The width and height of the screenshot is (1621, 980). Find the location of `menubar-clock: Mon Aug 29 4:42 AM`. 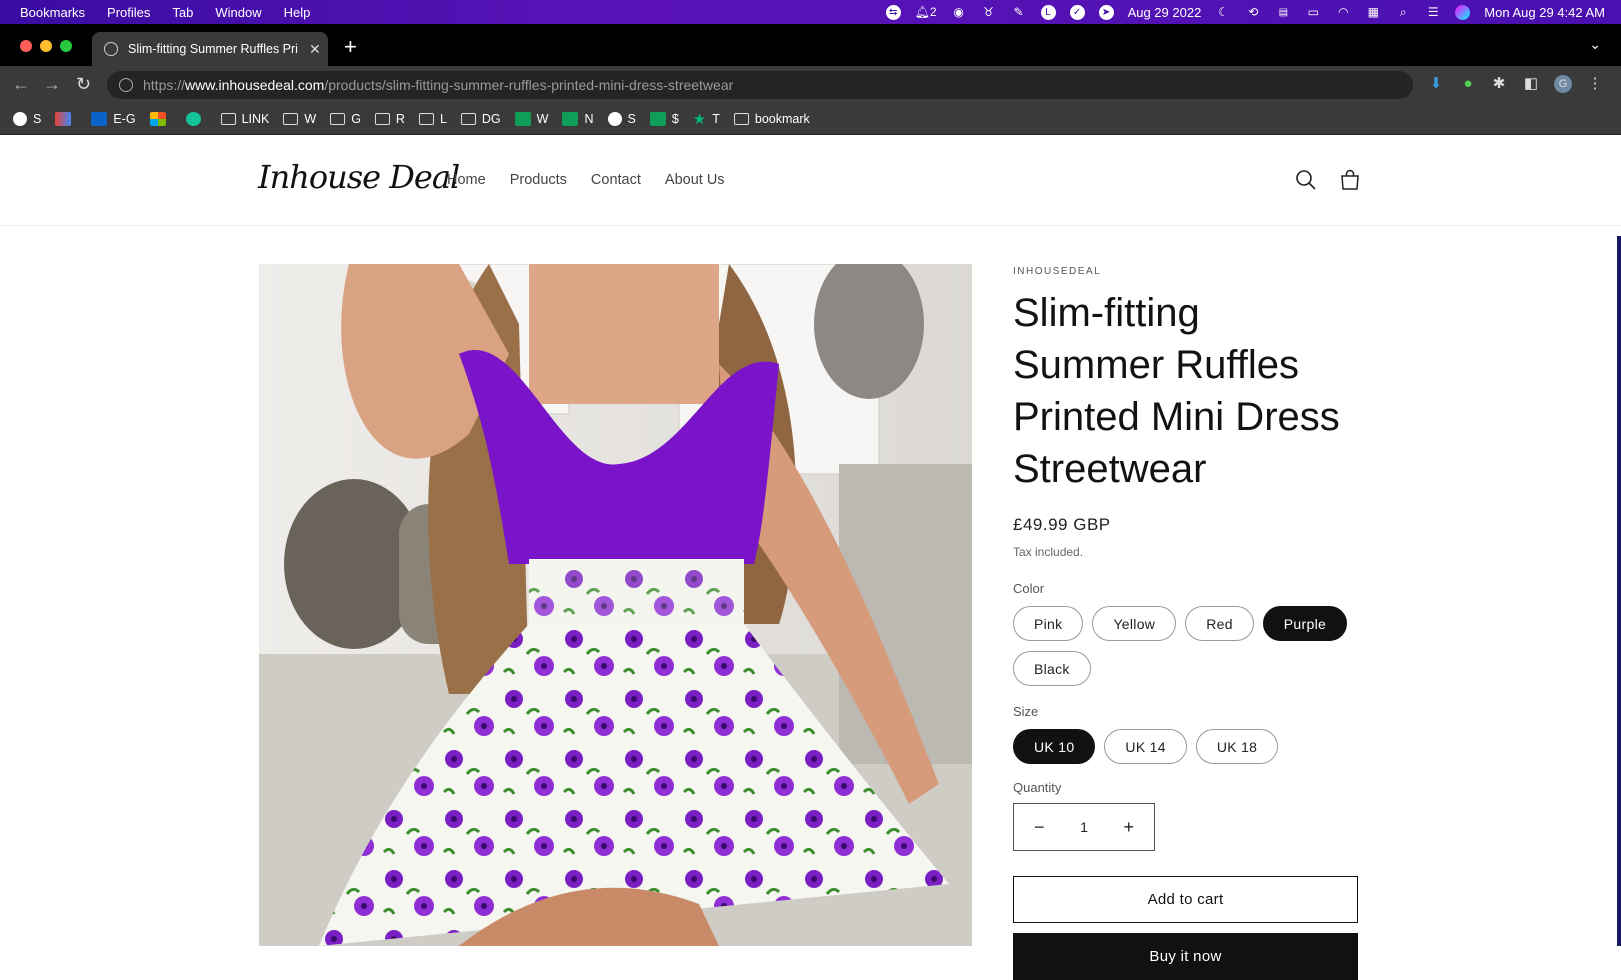

menubar-clock: Mon Aug 29 4:42 AM is located at coordinates (1544, 12).